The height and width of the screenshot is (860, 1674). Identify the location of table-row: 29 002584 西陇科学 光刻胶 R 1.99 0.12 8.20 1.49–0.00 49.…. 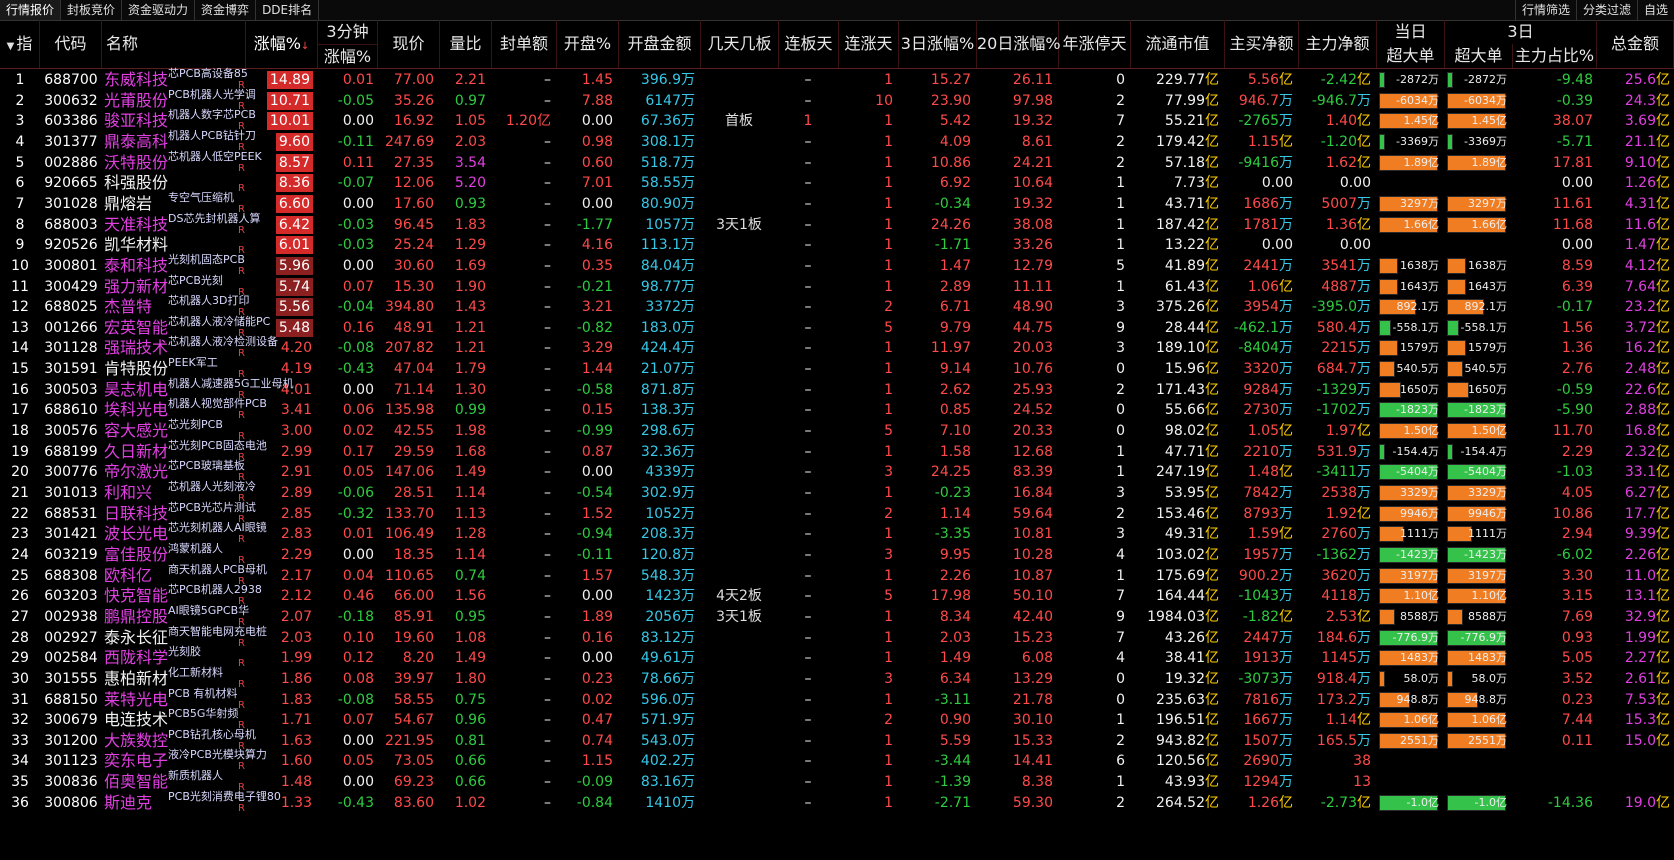
(837, 657).